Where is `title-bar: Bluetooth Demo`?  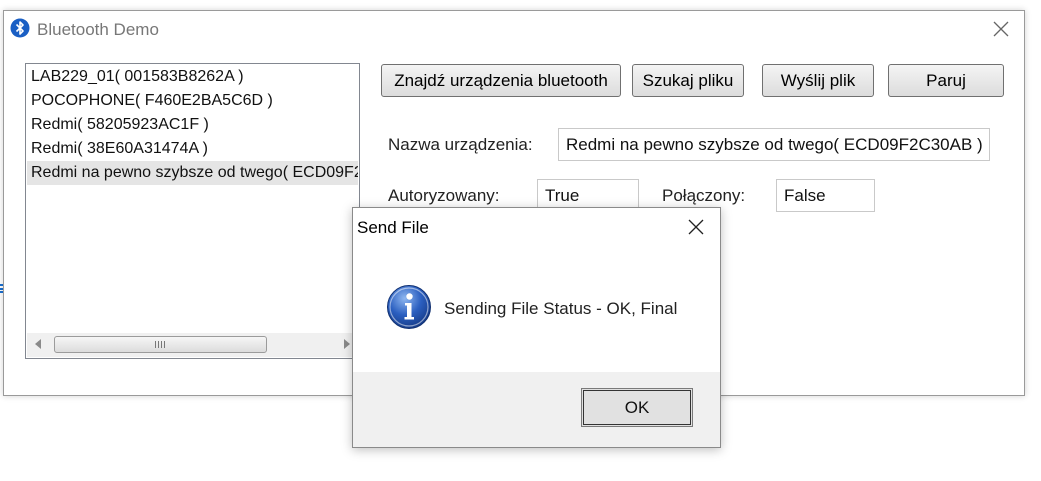
title-bar: Bluetooth Demo is located at coordinates (514, 29).